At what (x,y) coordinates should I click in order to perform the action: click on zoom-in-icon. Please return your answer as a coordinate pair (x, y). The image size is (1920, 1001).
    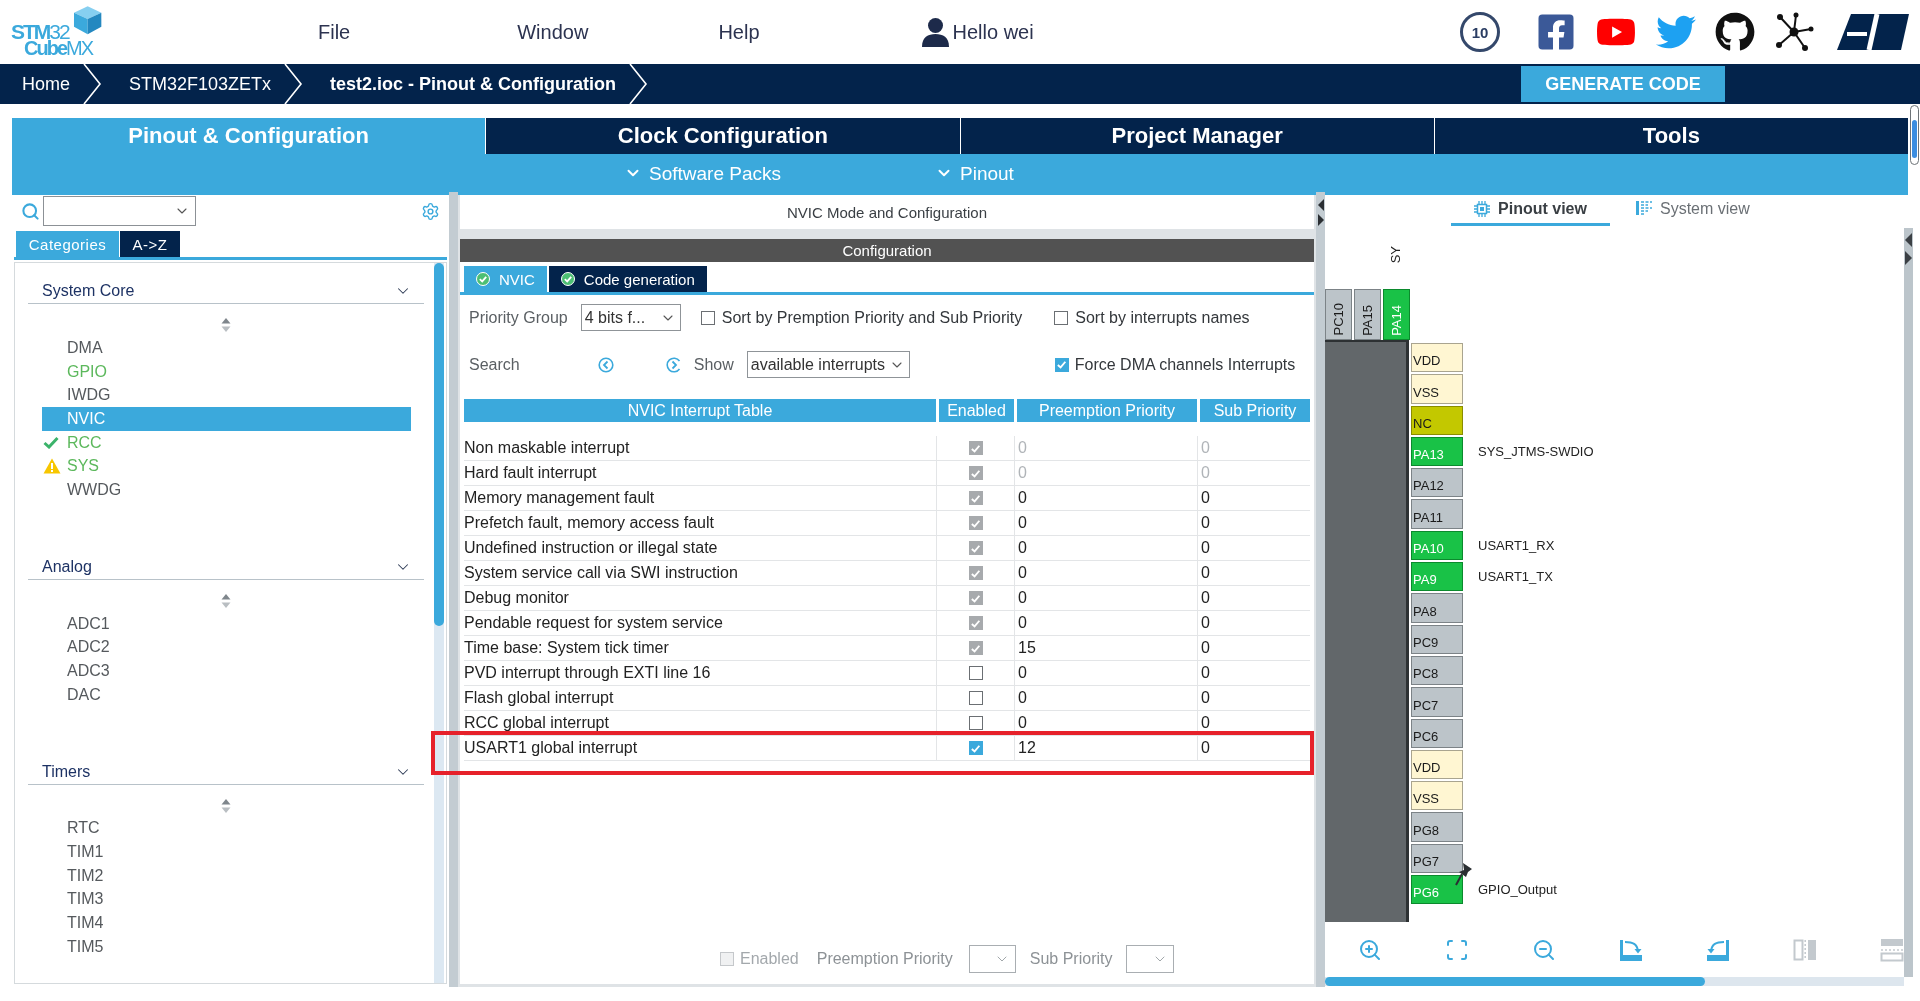
    Looking at the image, I should click on (1370, 949).